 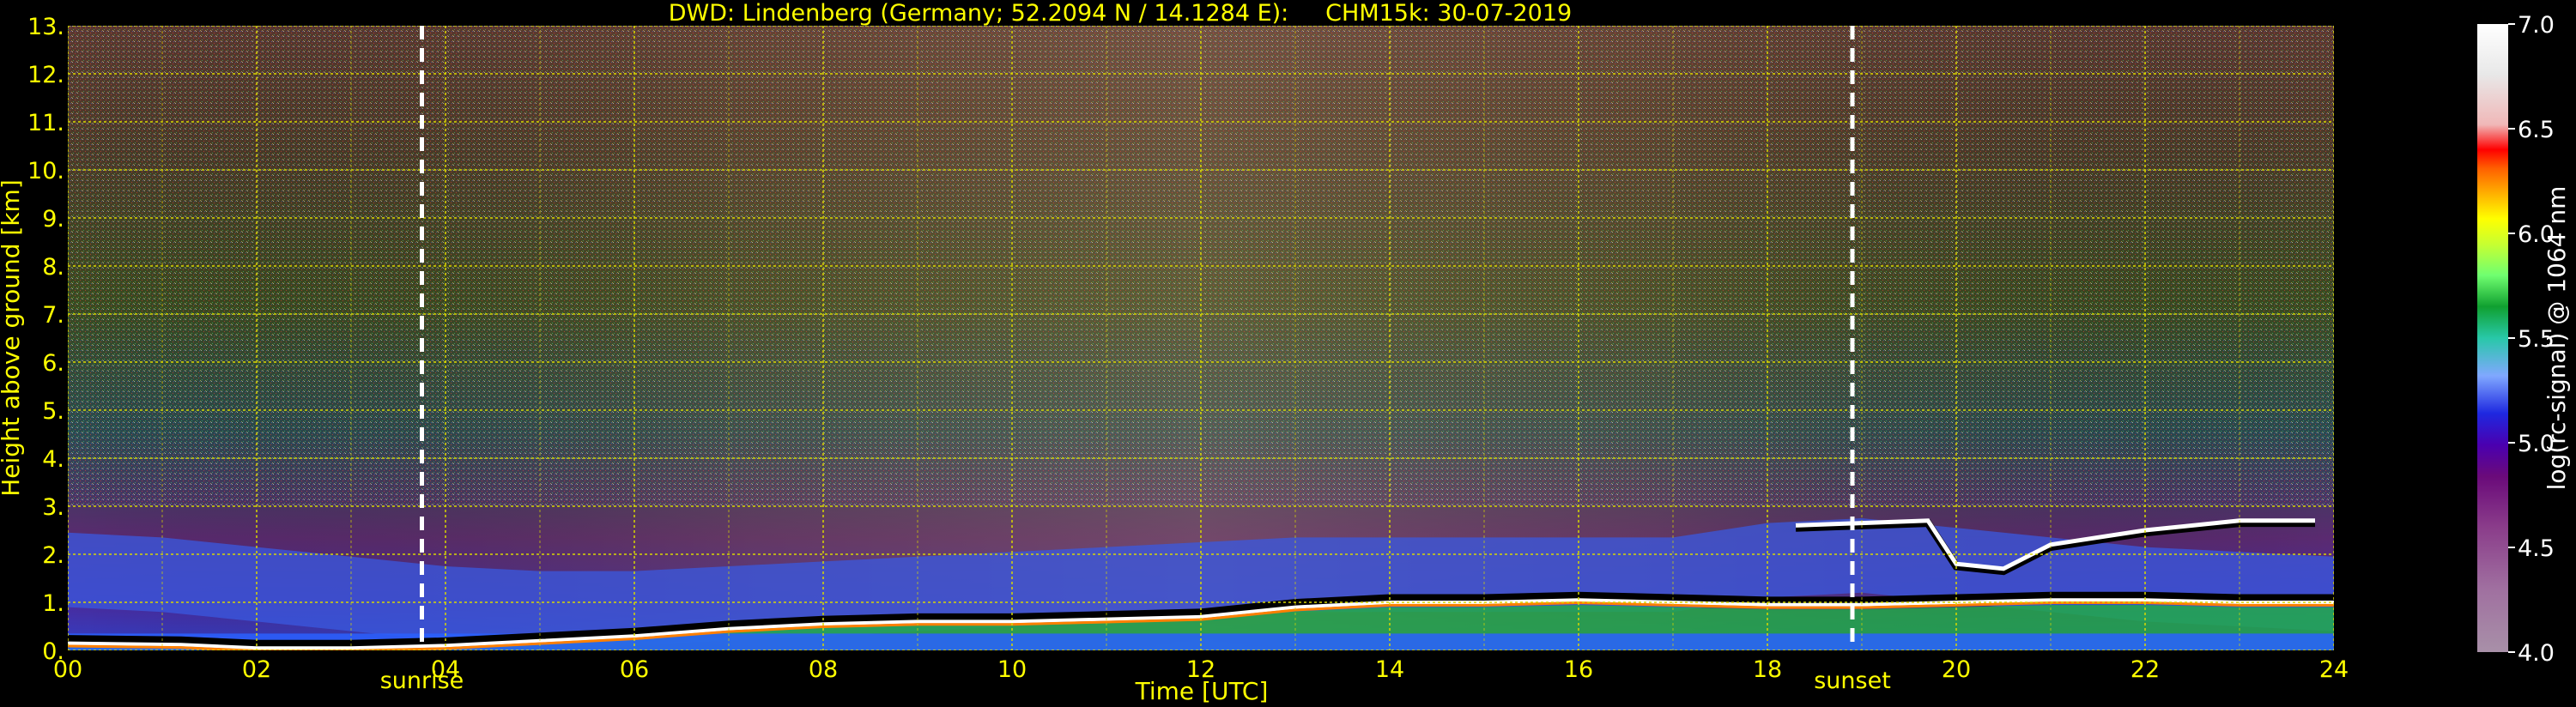 I want to click on x-tick-label: 22, so click(x=2145, y=670).